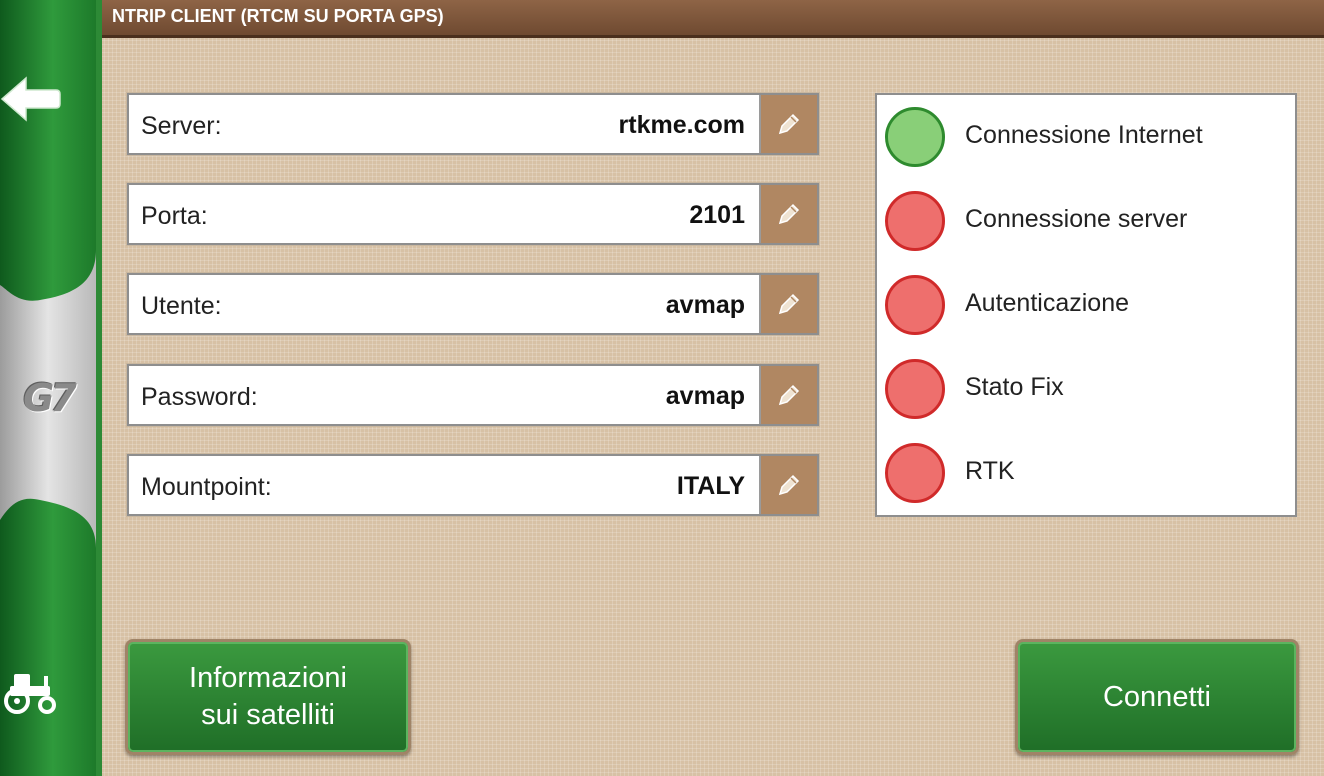 The image size is (1324, 776). What do you see at coordinates (705, 396) in the screenshot?
I see `password-value: avmap` at bounding box center [705, 396].